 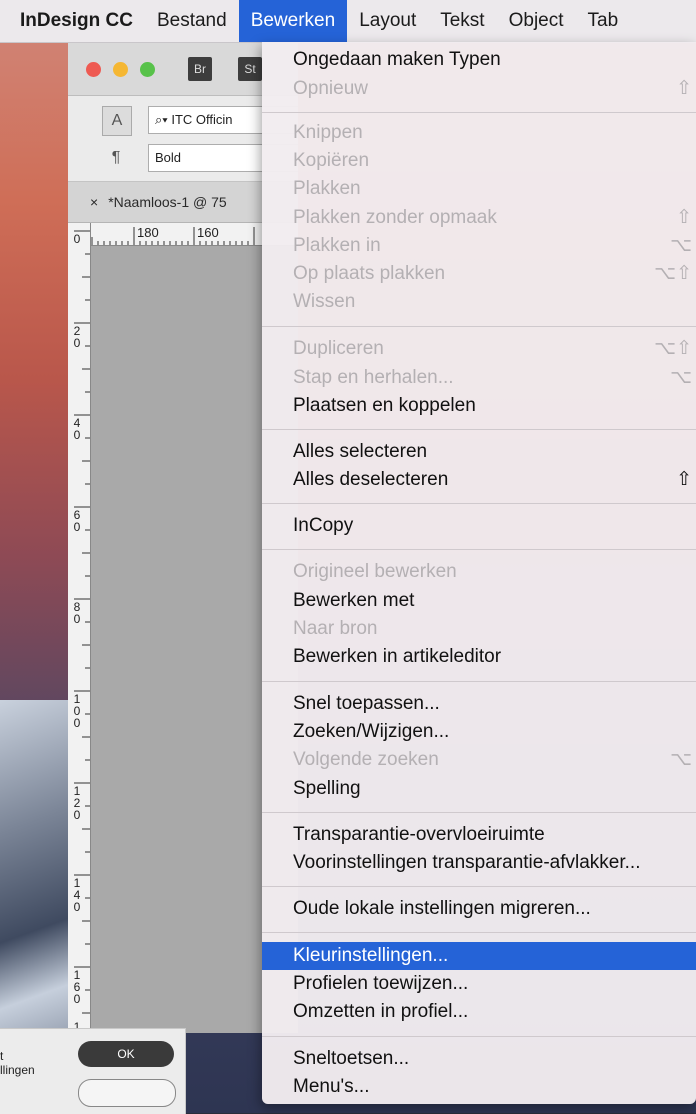 What do you see at coordinates (479, 572) in the screenshot?
I see `menu-item-origineel-bewerken: Origineel bewerken` at bounding box center [479, 572].